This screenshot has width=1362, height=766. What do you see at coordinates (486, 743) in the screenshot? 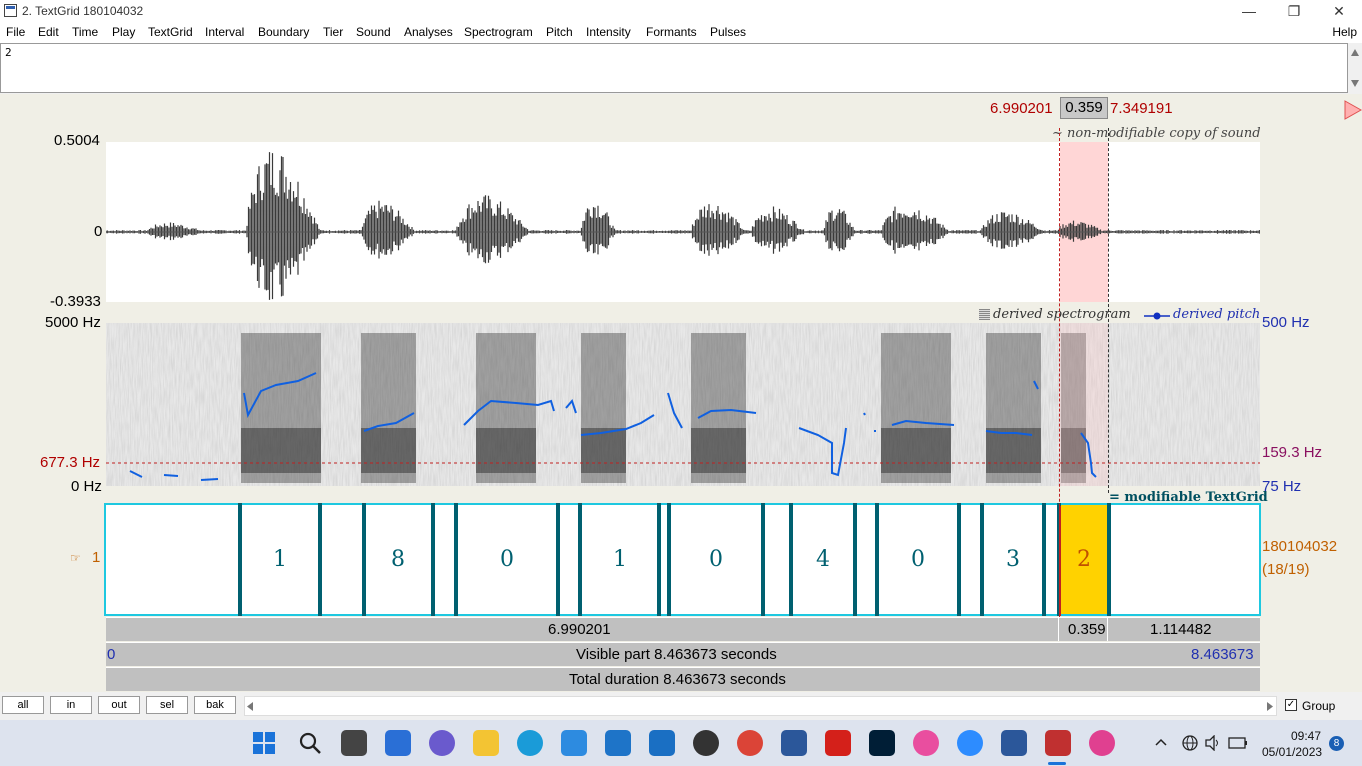
I see `file-explorer-icon` at bounding box center [486, 743].